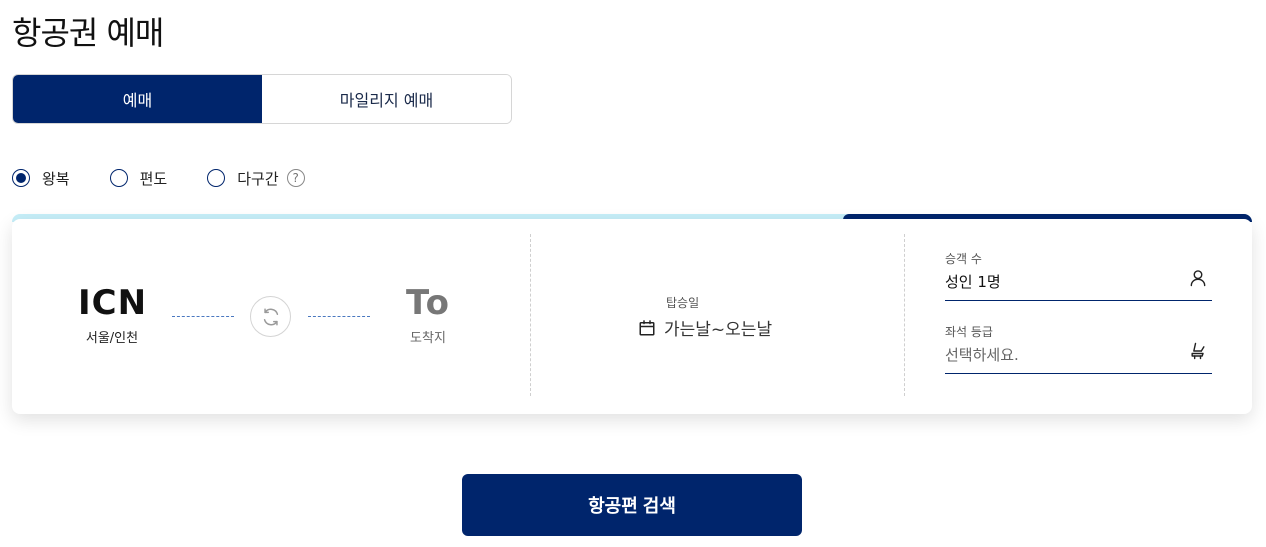  I want to click on departure-airport: ICN 서울/인천, so click(112, 314).